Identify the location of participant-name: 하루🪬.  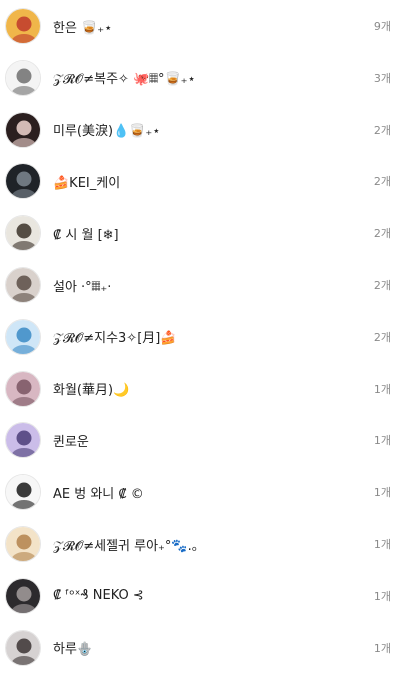
(73, 650).